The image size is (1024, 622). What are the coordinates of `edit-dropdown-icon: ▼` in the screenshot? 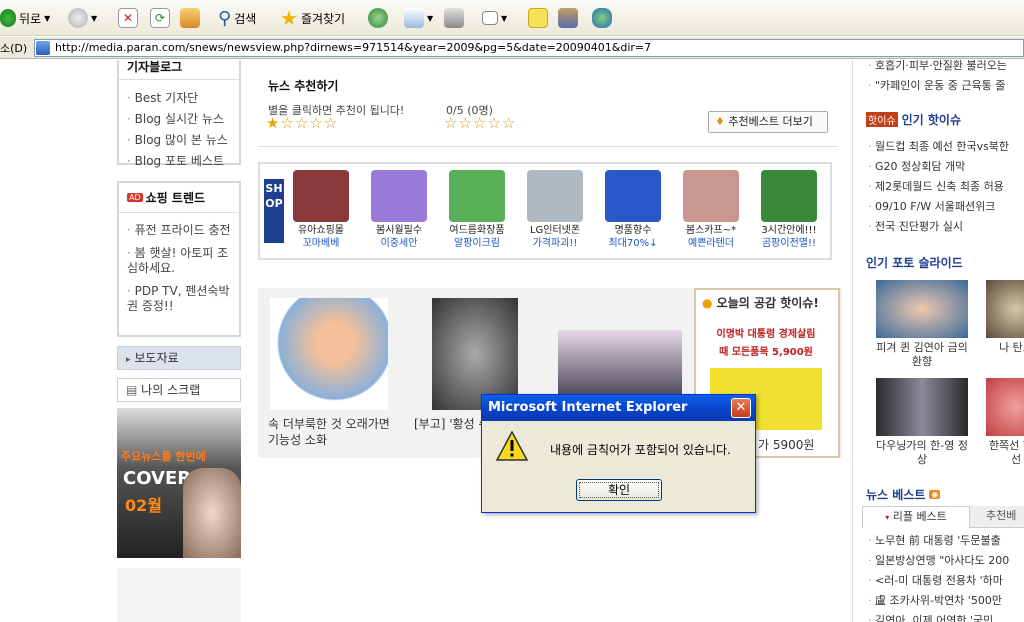 It's located at (504, 18).